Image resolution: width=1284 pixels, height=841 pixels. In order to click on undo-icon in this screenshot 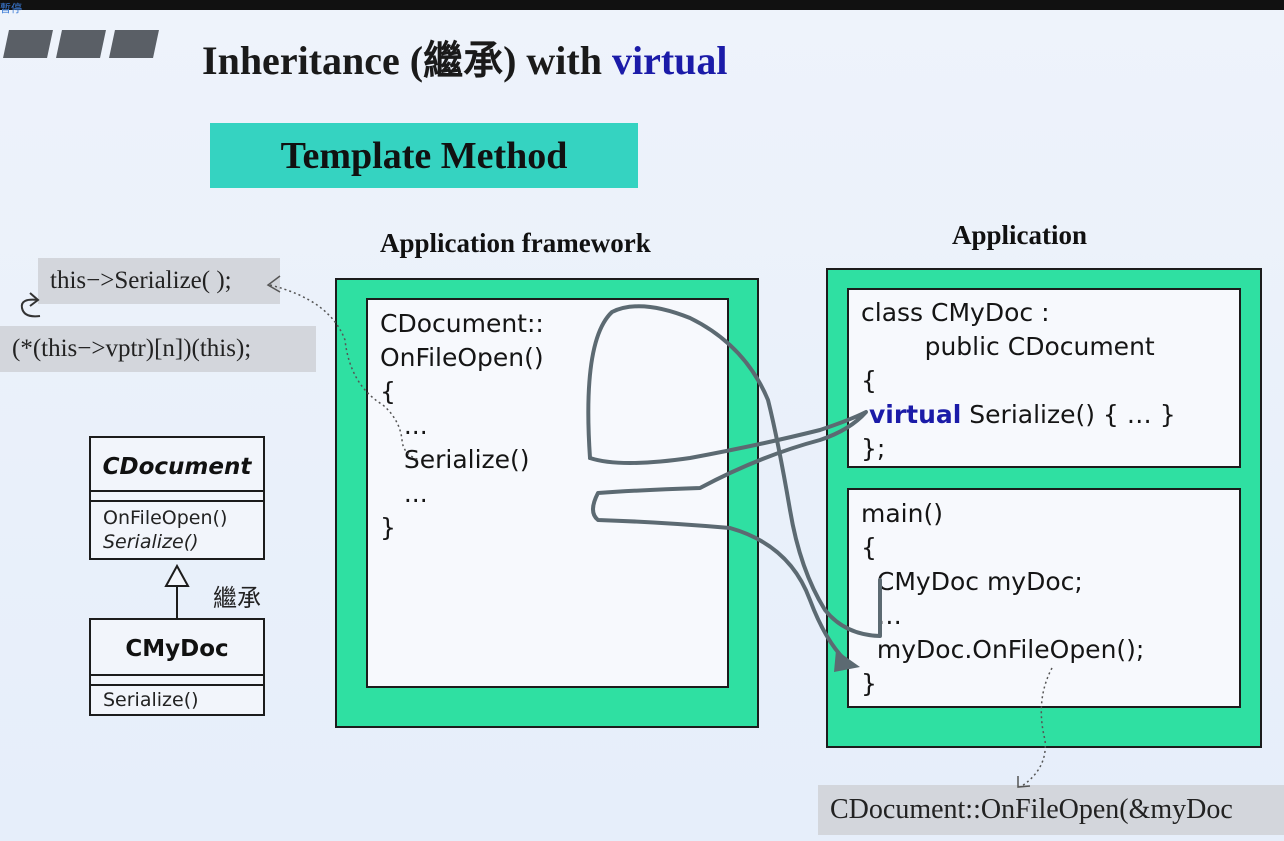, I will do `click(30, 305)`.